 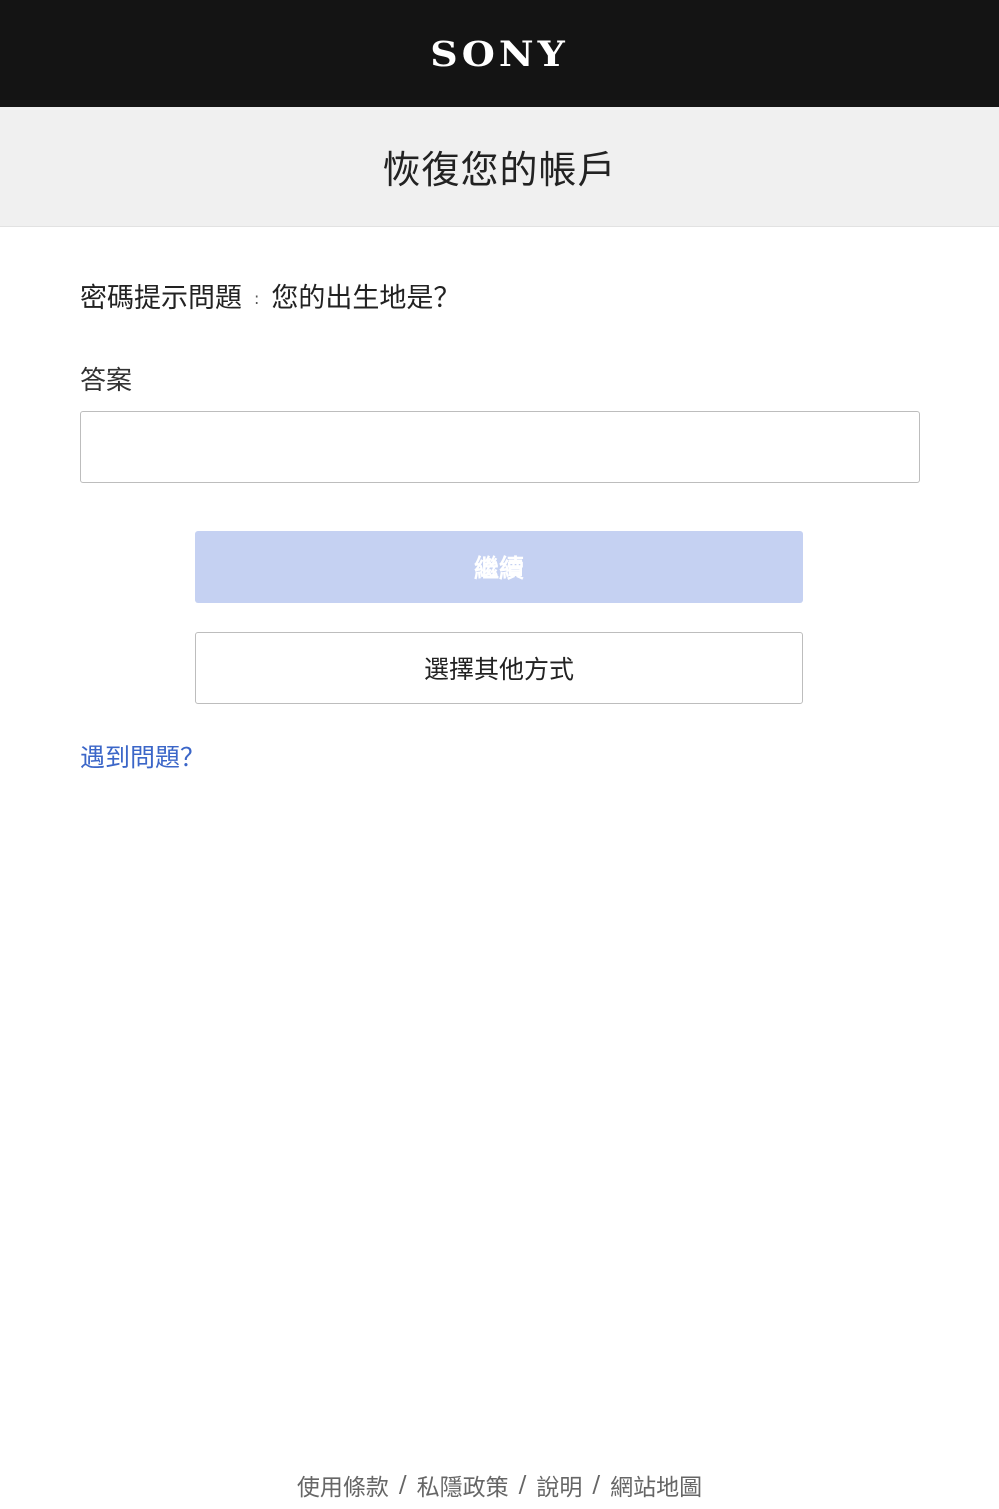 I want to click on footer-link-privacy: 私隱政策, so click(x=463, y=1485).